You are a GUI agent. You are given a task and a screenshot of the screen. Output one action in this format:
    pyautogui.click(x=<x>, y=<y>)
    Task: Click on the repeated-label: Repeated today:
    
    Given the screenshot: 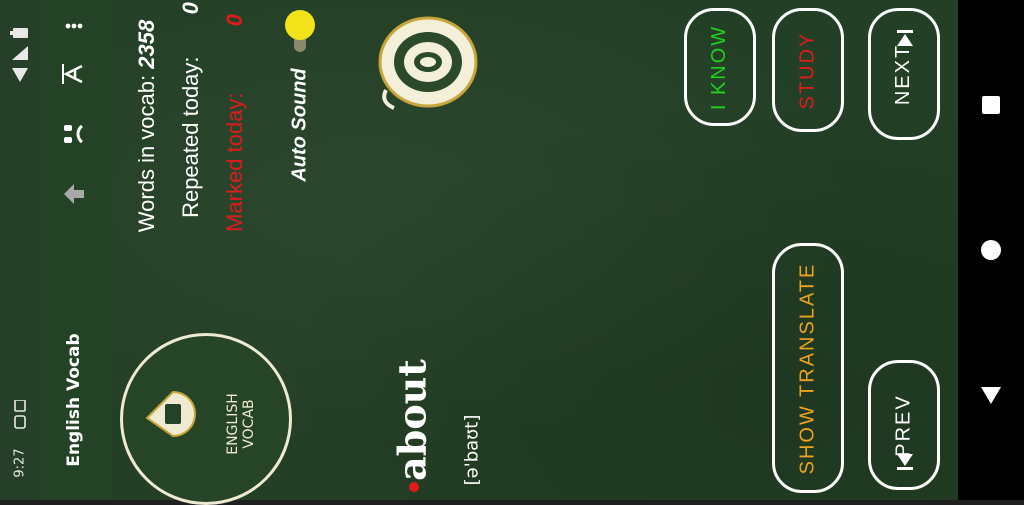 What is the action you would take?
    pyautogui.click(x=190, y=137)
    